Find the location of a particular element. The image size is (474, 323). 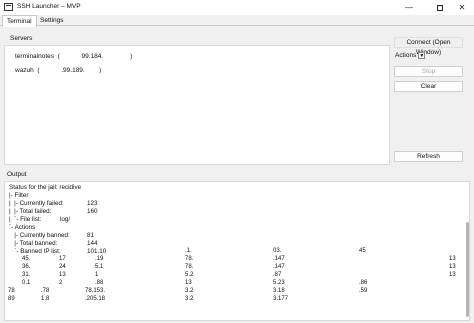

window-title: SSH Launcher – MVP is located at coordinates (49, 6).